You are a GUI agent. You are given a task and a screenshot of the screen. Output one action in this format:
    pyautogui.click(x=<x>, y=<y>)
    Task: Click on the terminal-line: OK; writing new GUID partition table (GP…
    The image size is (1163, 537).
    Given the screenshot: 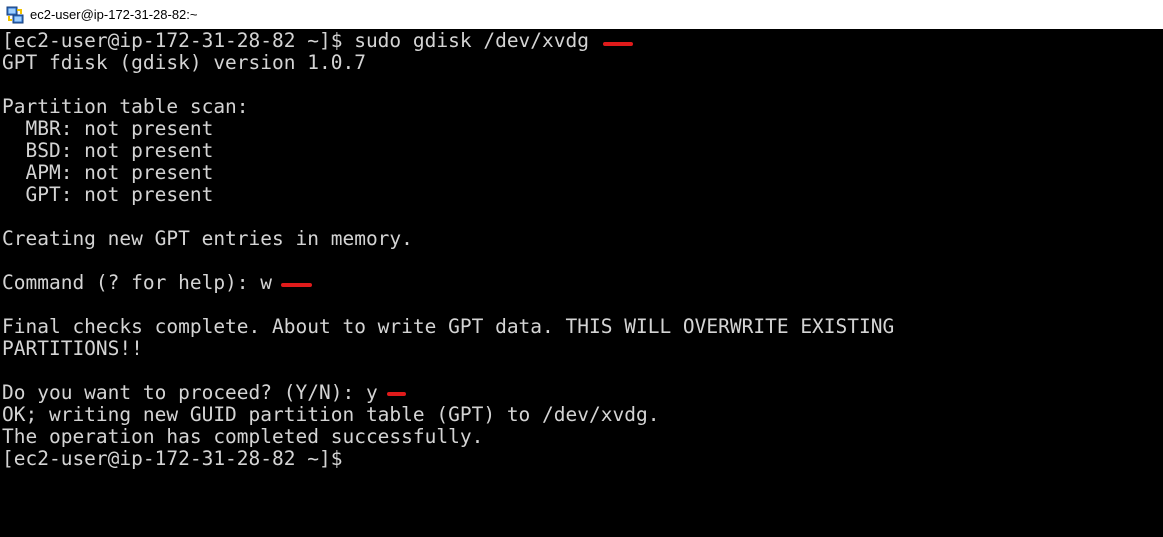 What is the action you would take?
    pyautogui.click(x=331, y=414)
    